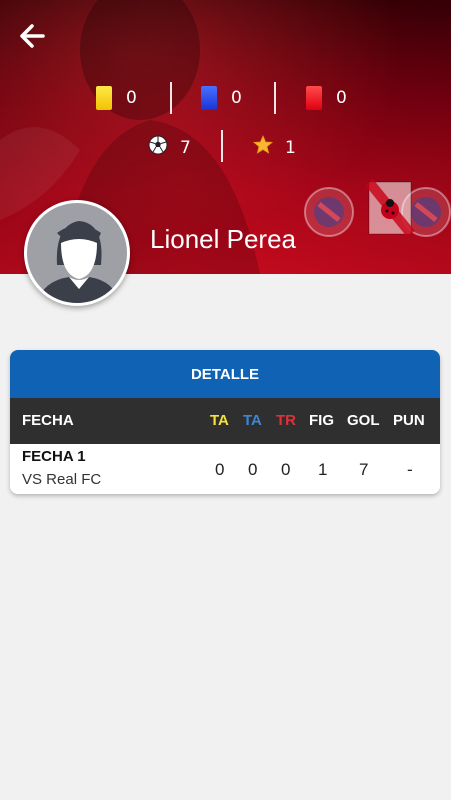 The height and width of the screenshot is (800, 451). I want to click on table-row: FECHA 1 VS Real FC 0 0 0 1 7 -, so click(225, 469).